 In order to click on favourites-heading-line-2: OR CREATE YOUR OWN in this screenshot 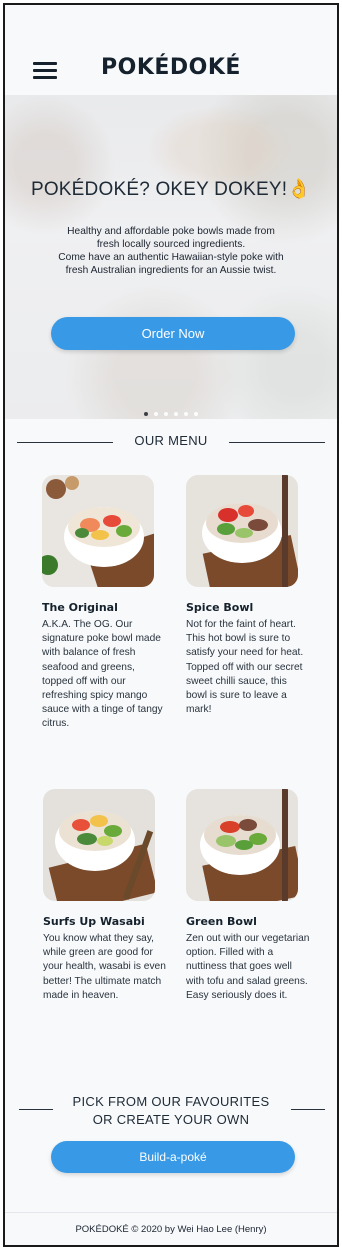, I will do `click(171, 1119)`.